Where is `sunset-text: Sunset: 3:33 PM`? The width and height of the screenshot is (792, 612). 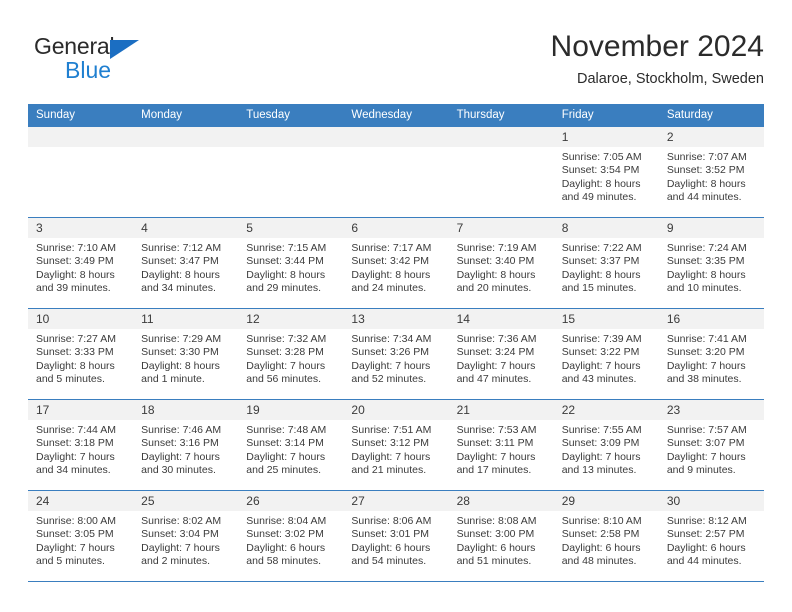
sunset-text: Sunset: 3:33 PM is located at coordinates (75, 352).